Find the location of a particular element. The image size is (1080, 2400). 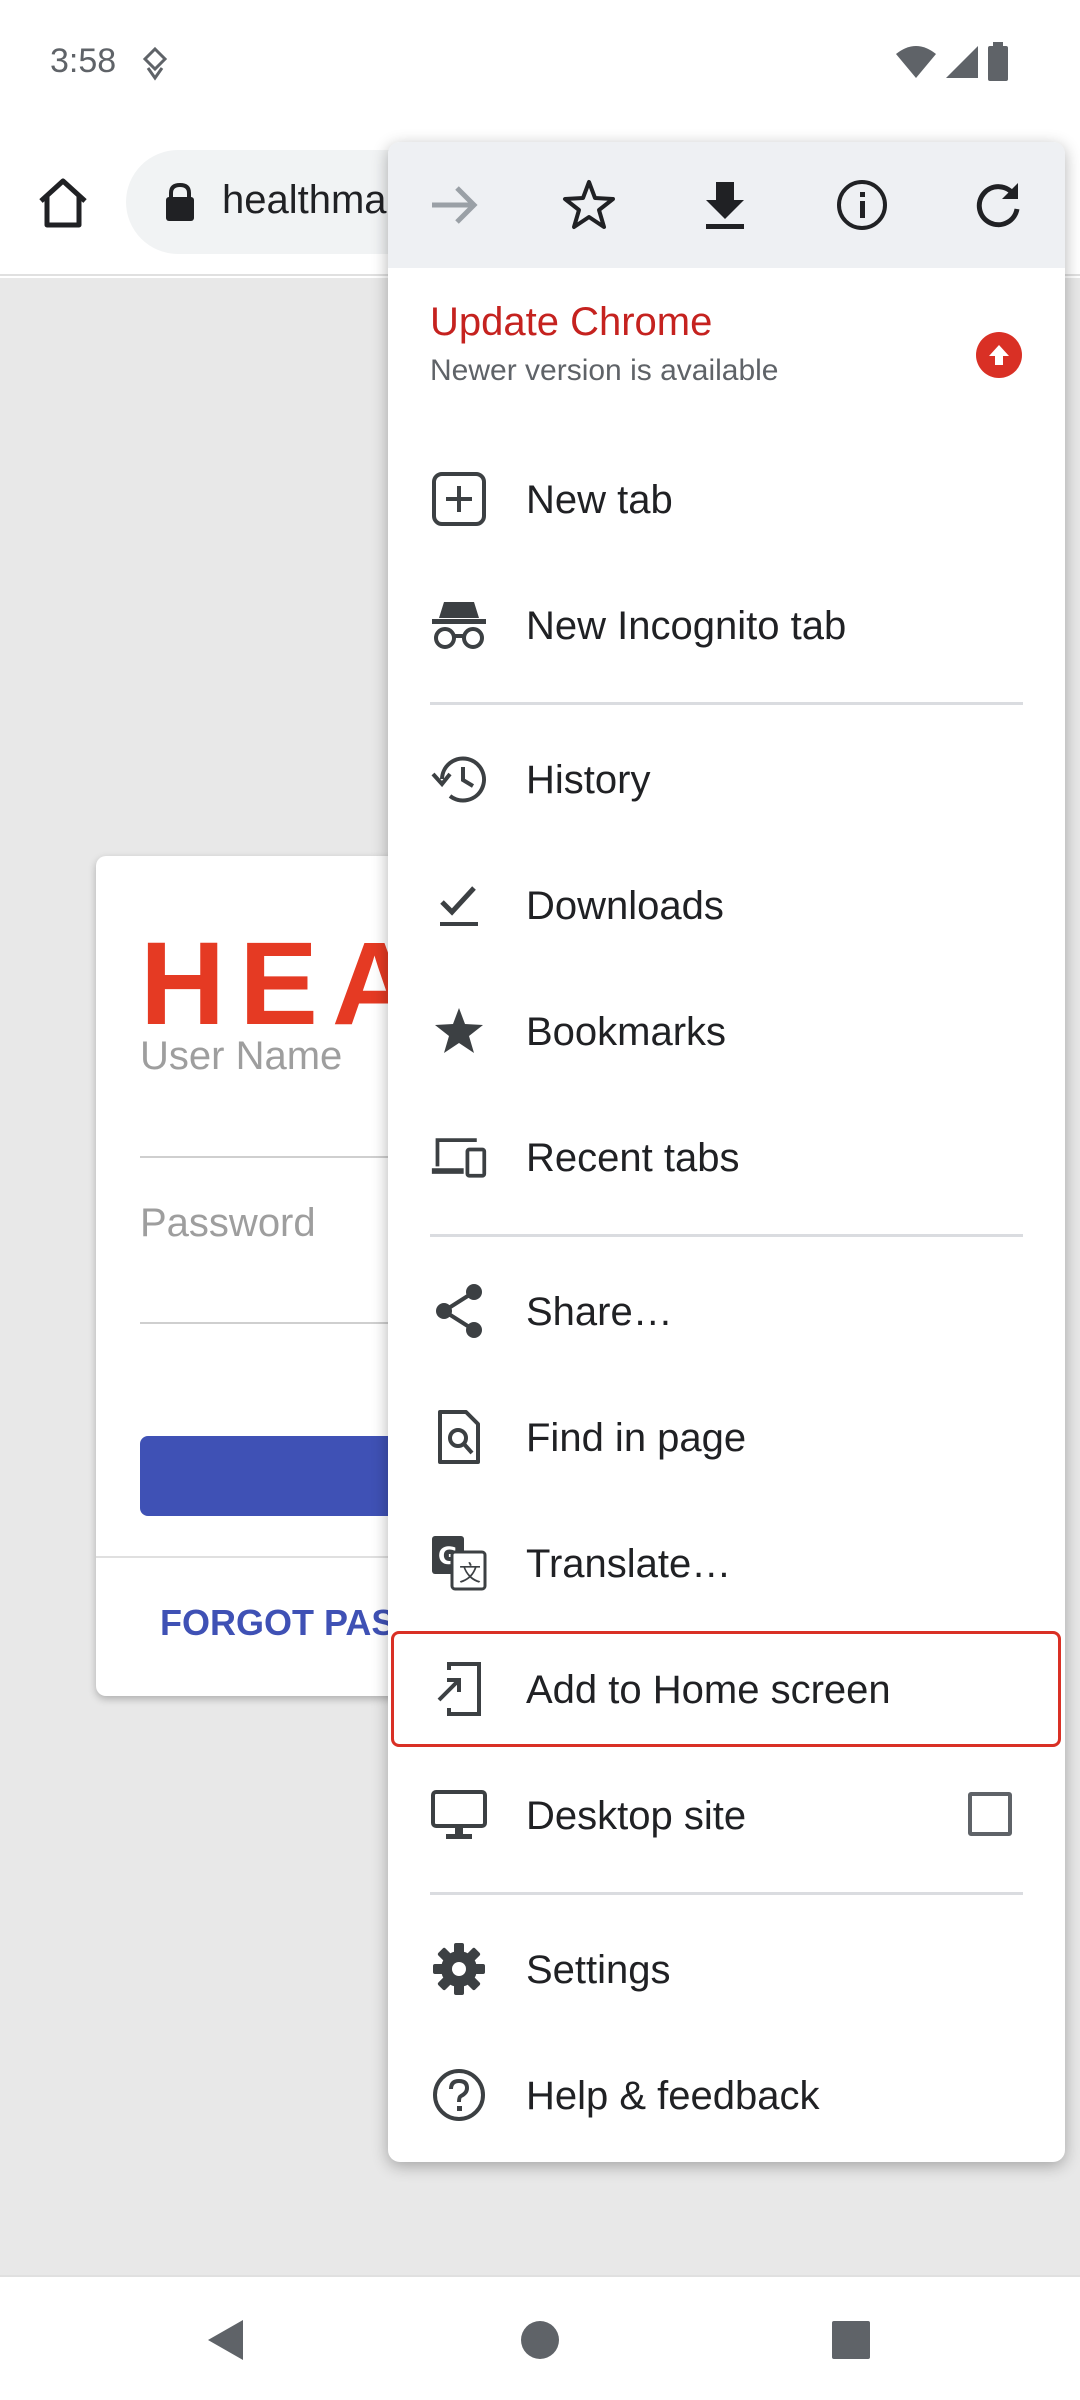

menu-item-label: Help & feedback is located at coordinates (673, 2096).